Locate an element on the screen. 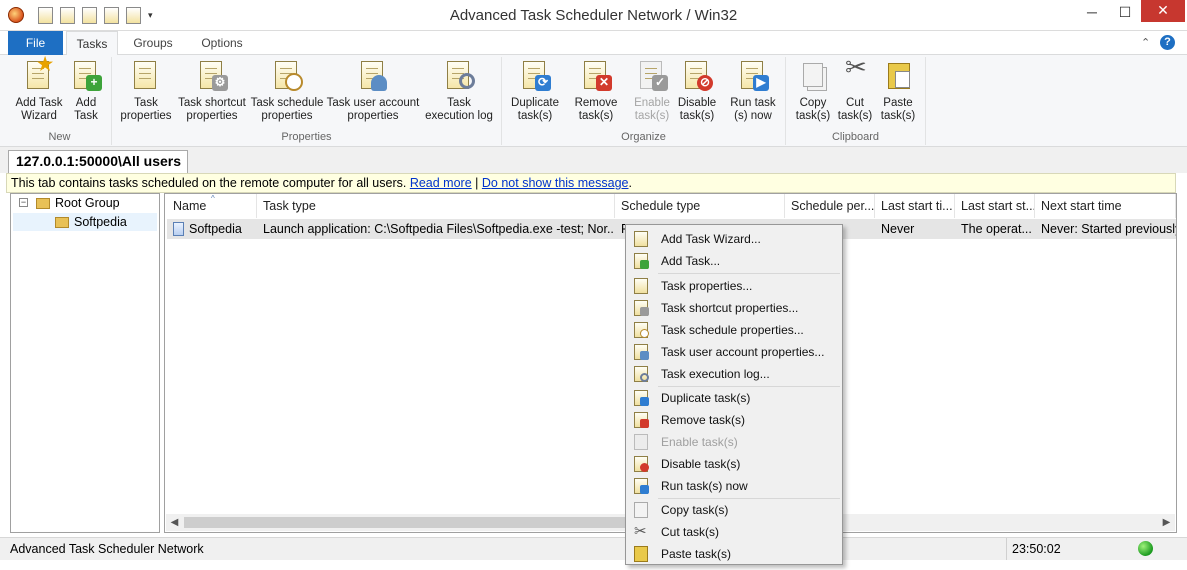 The height and width of the screenshot is (570, 1187). task-user-account-properties-icon is located at coordinates (373, 76).